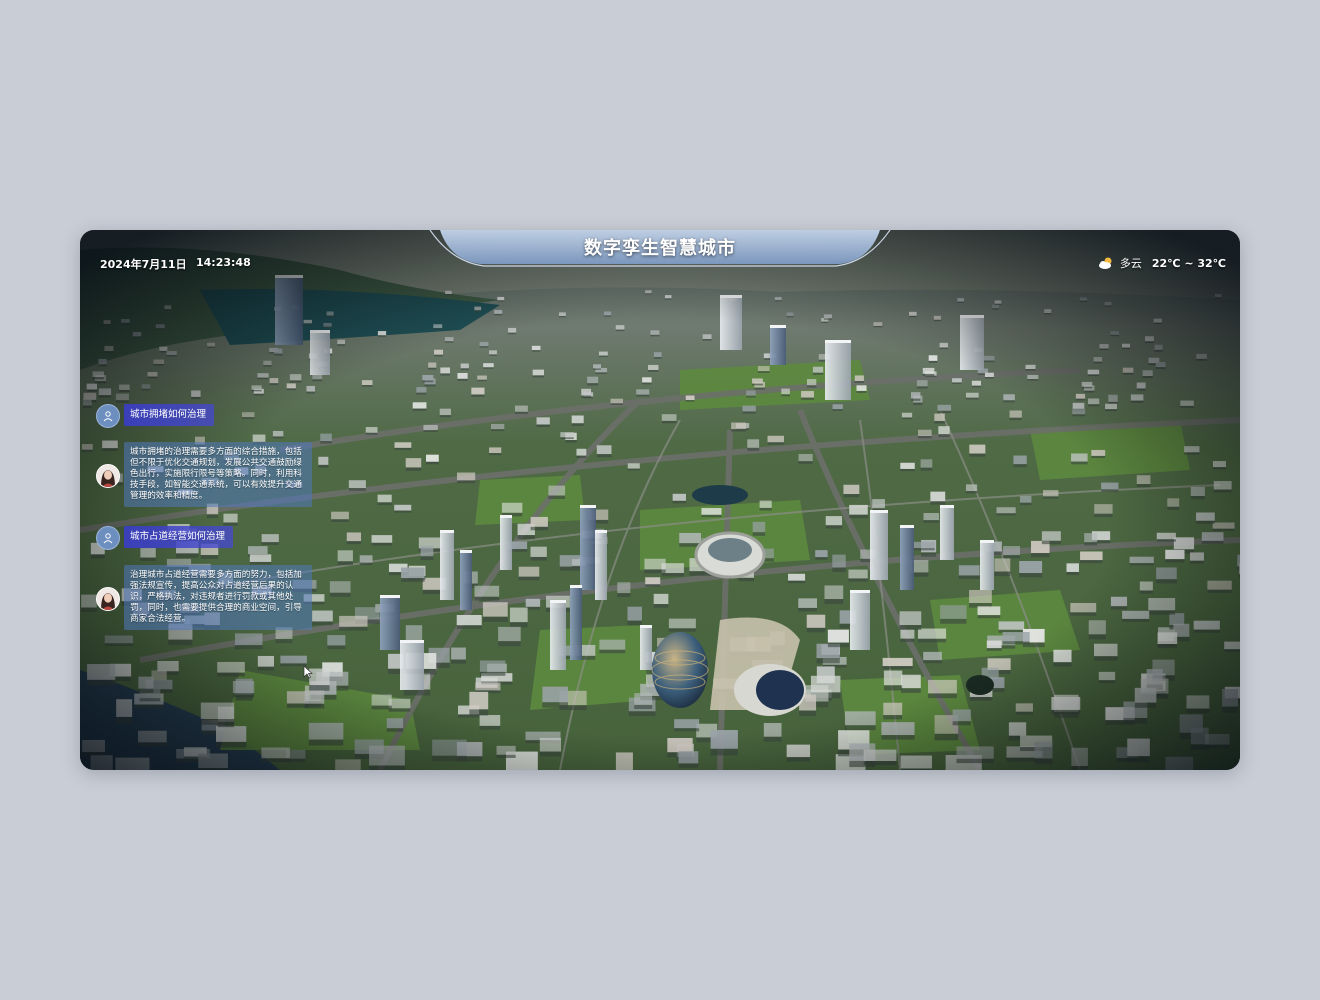 The height and width of the screenshot is (1000, 1320). I want to click on user-question-1: 城市拥堵如何治理, so click(169, 415).